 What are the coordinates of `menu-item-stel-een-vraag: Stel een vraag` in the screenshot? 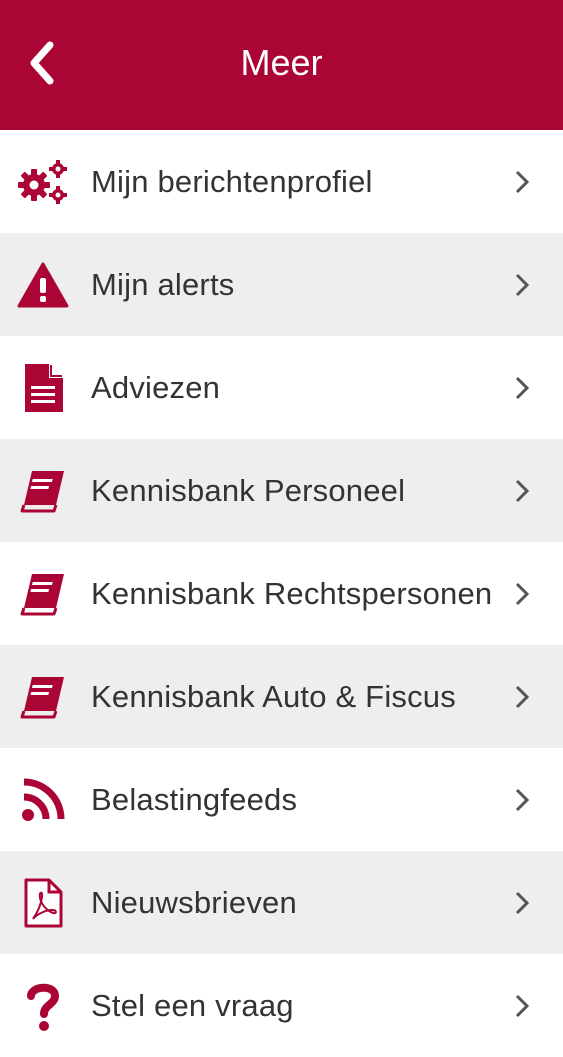 It's located at (281, 1005).